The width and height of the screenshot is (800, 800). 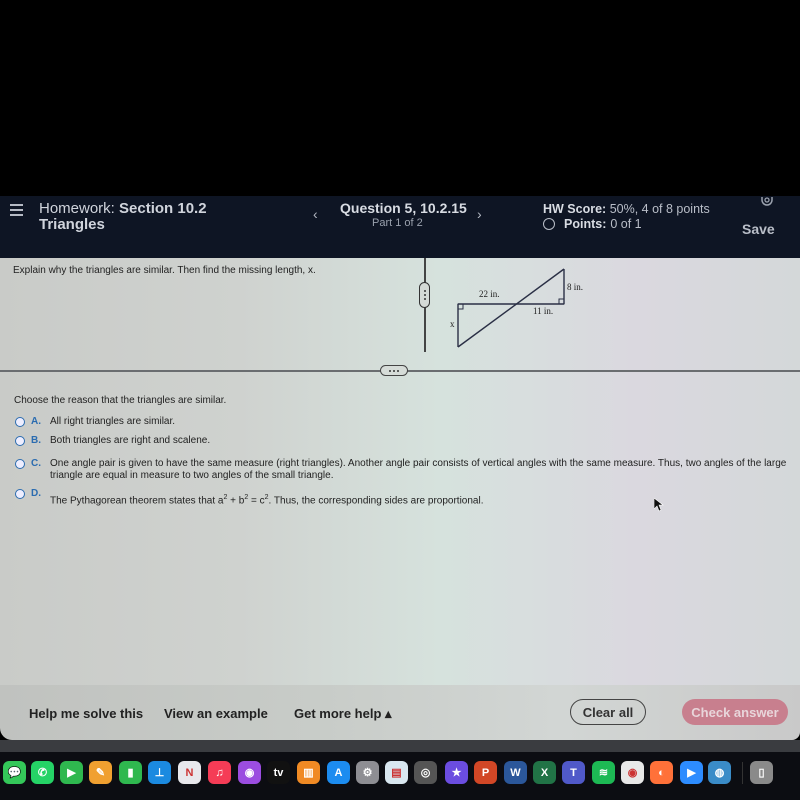 What do you see at coordinates (36, 440) in the screenshot?
I see `option-b-letter: B.` at bounding box center [36, 440].